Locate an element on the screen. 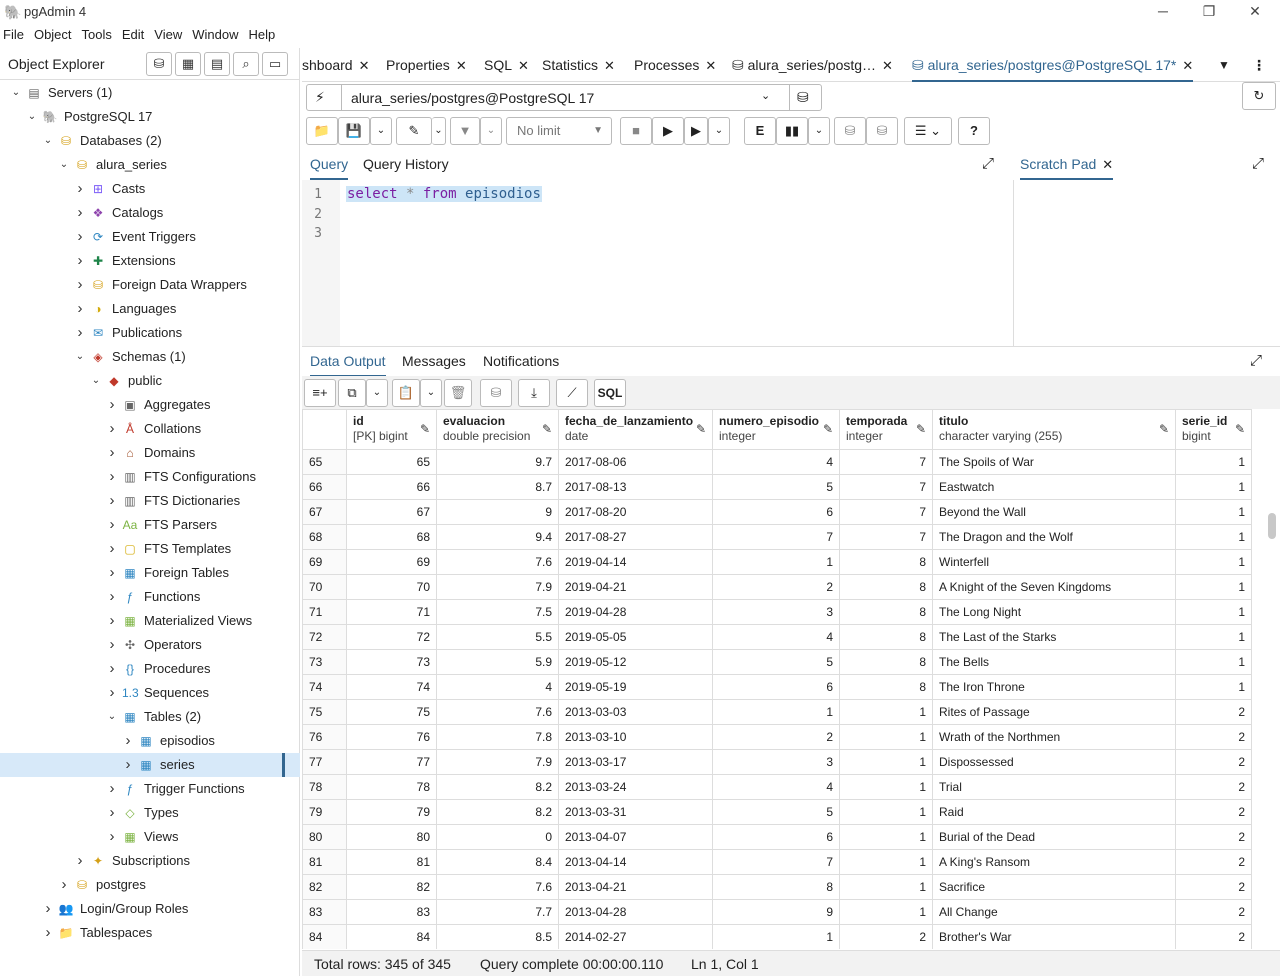  table-row: 78 78 8.2 2013-03-24 4 1 Trial 2 is located at coordinates (777, 787).